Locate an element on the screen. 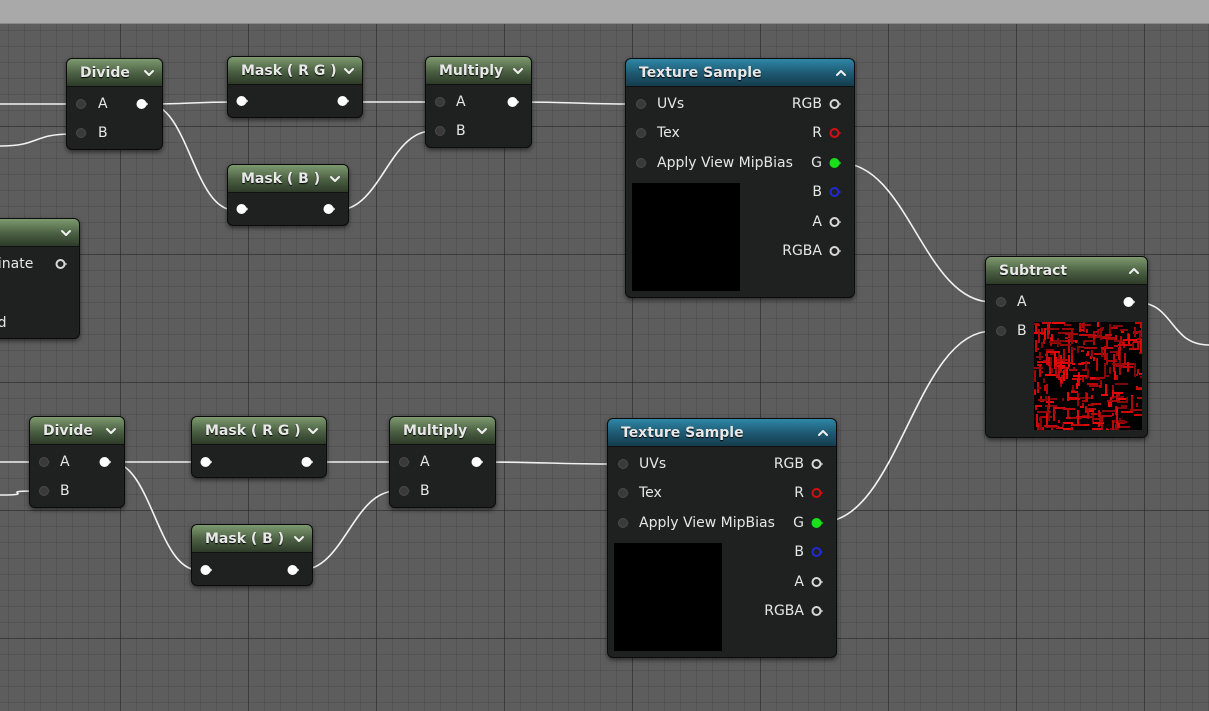 The width and height of the screenshot is (1209, 711). pin-label-b: B is located at coordinates (799, 552).